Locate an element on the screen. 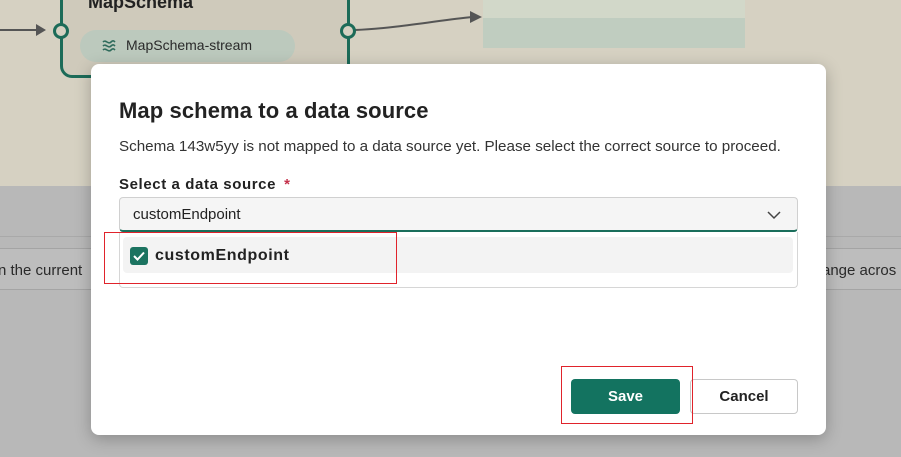 This screenshot has width=901, height=457. option-highlight-box is located at coordinates (250, 258).